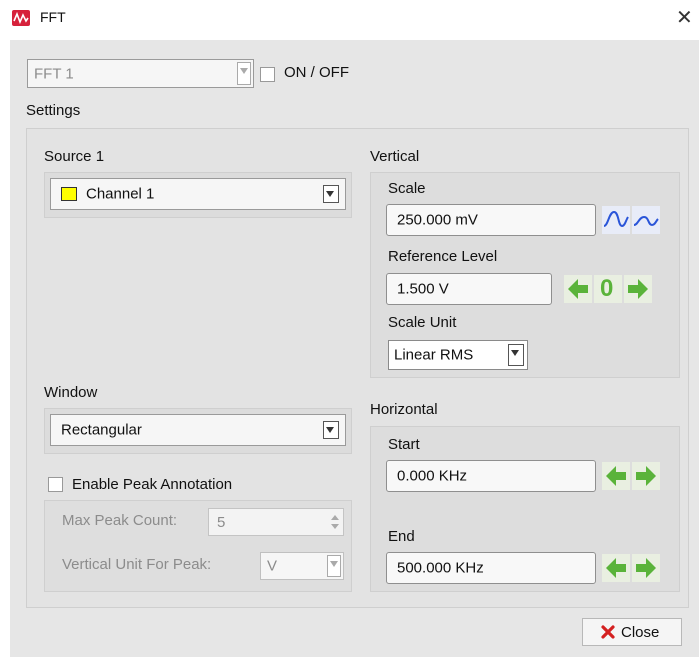  I want to click on scale-increase-button, so click(616, 220).